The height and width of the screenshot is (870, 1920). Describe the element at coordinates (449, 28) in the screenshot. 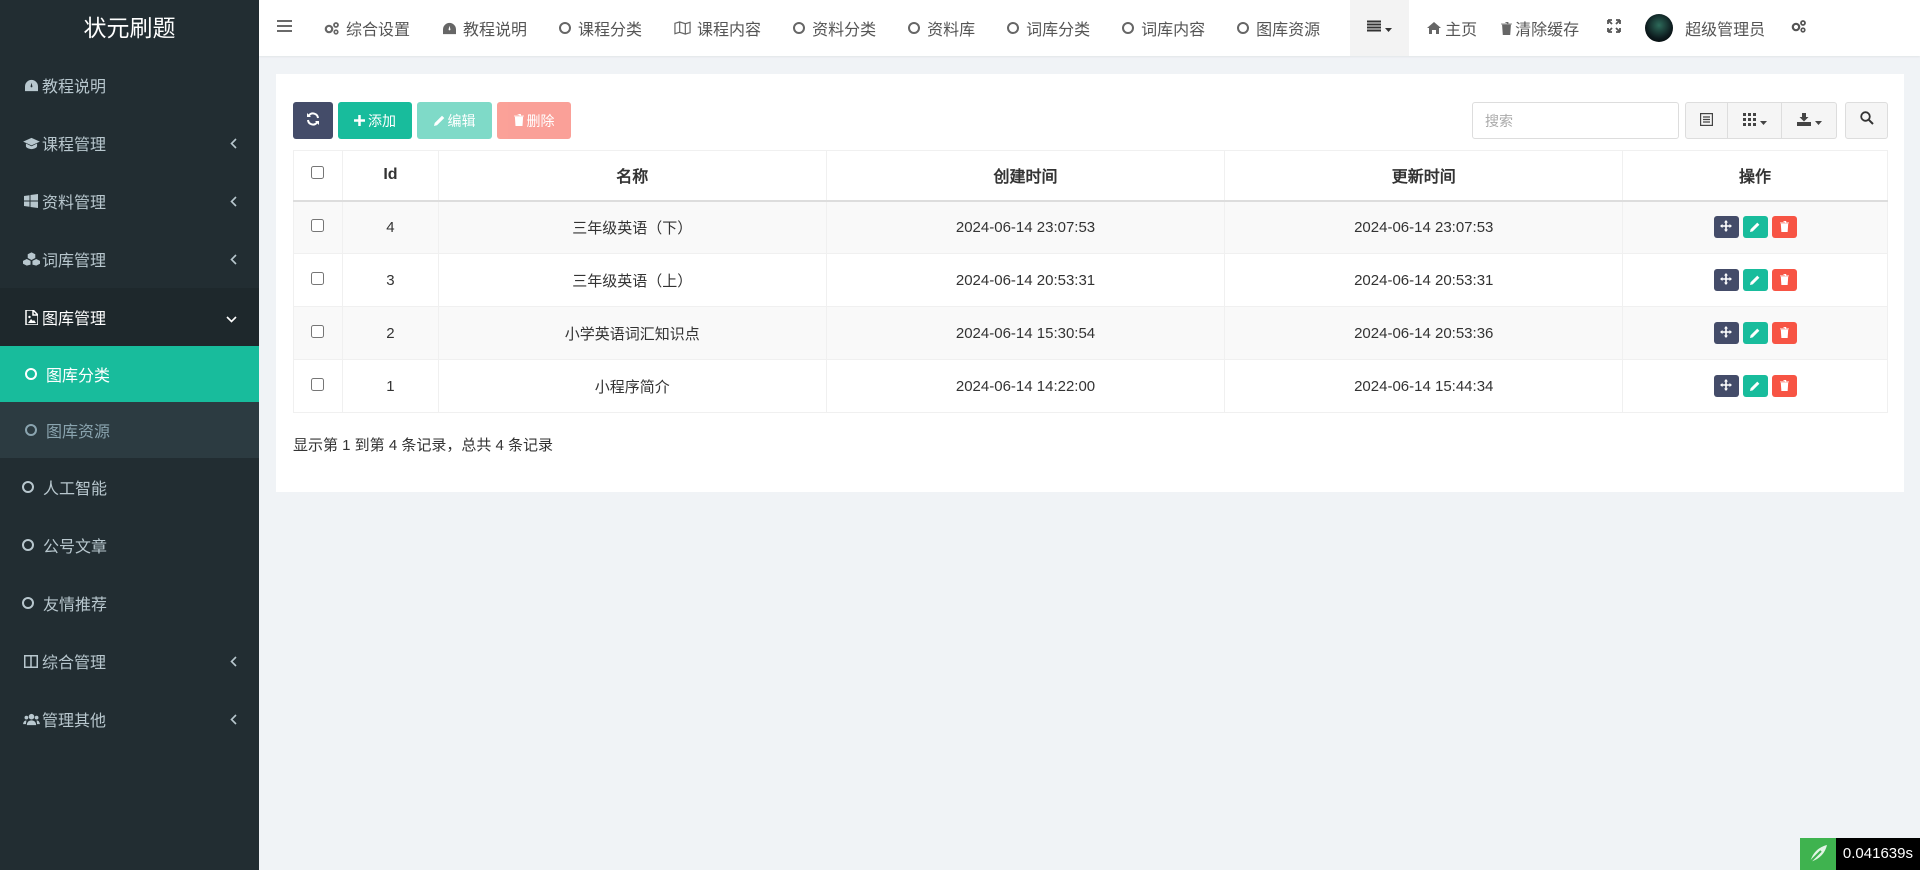

I see `dashboard-icon` at that location.